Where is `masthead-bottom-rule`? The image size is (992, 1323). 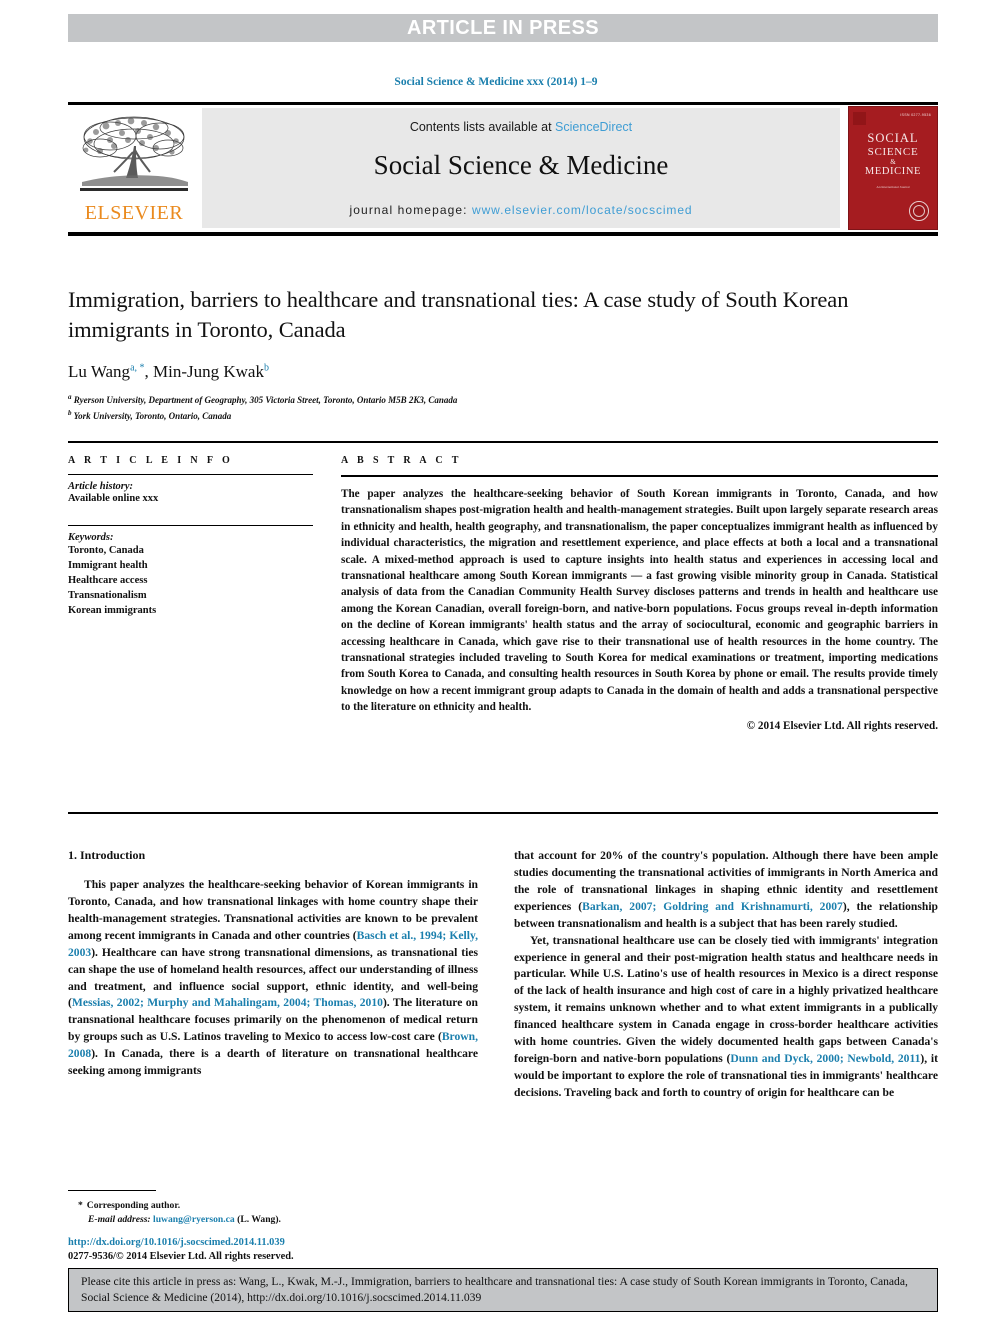
masthead-bottom-rule is located at coordinates (503, 234).